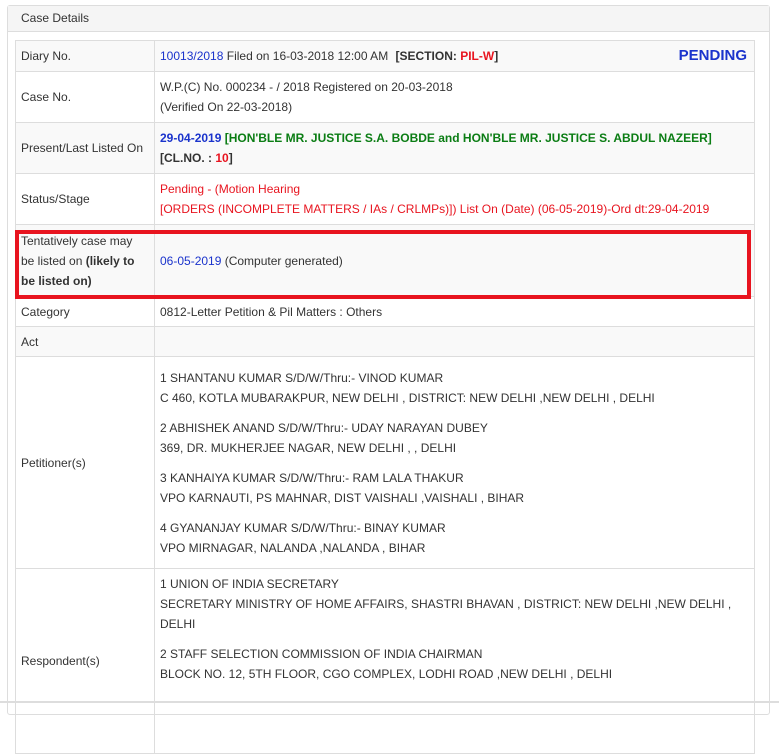 The height and width of the screenshot is (754, 779). What do you see at coordinates (712, 55) in the screenshot?
I see `status-badge: PENDING` at bounding box center [712, 55].